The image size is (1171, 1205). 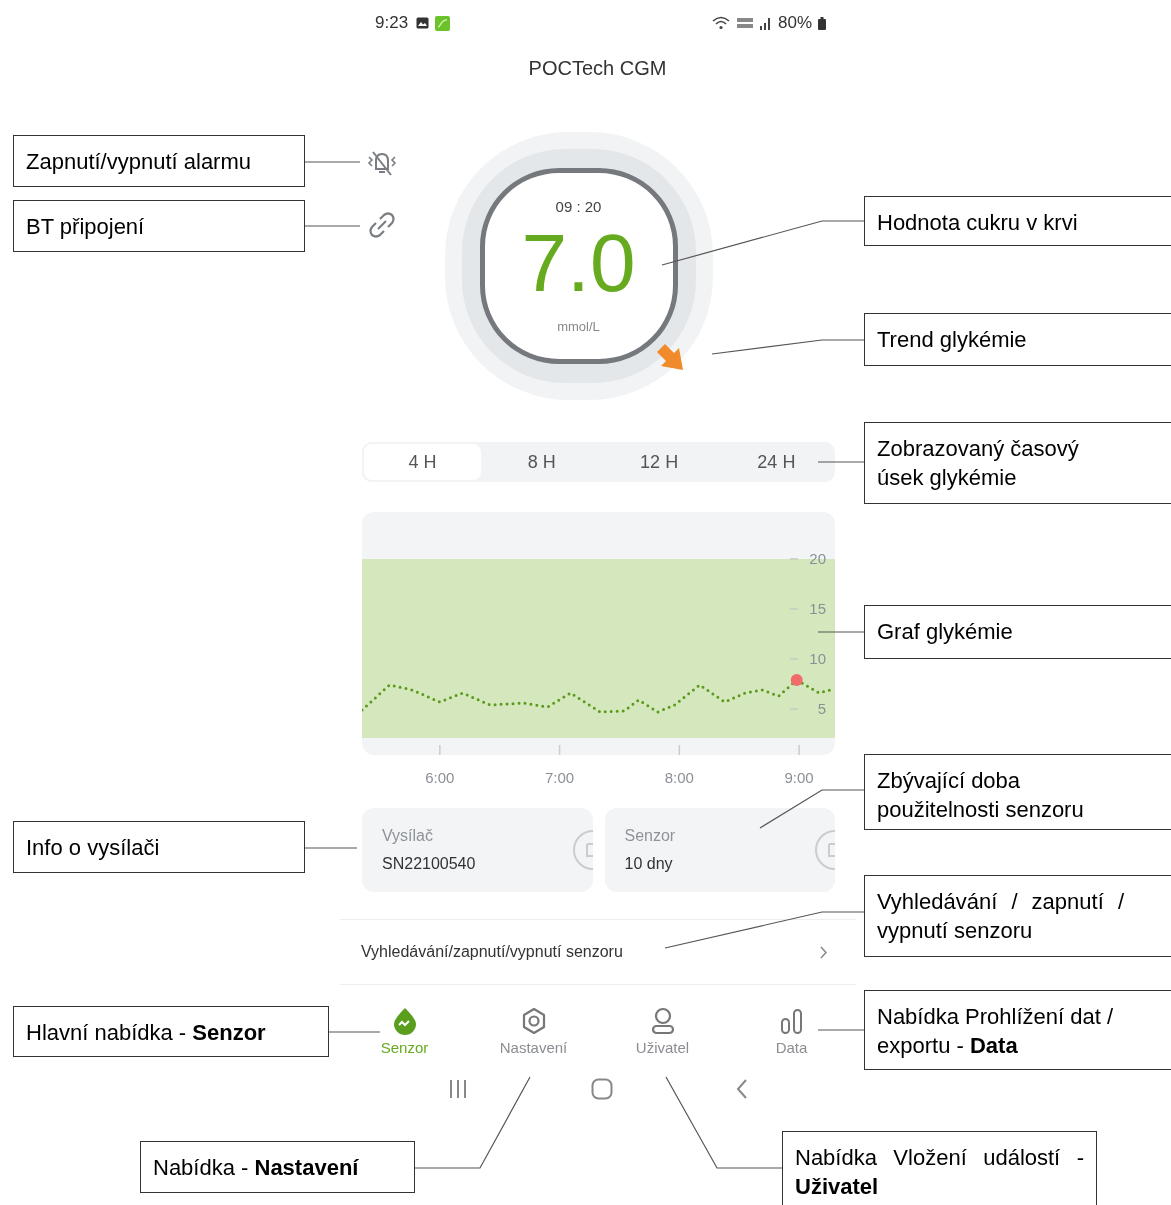 I want to click on callout-label: Zobrazovaný časový úsek glykémie, so click(x=1017, y=463).